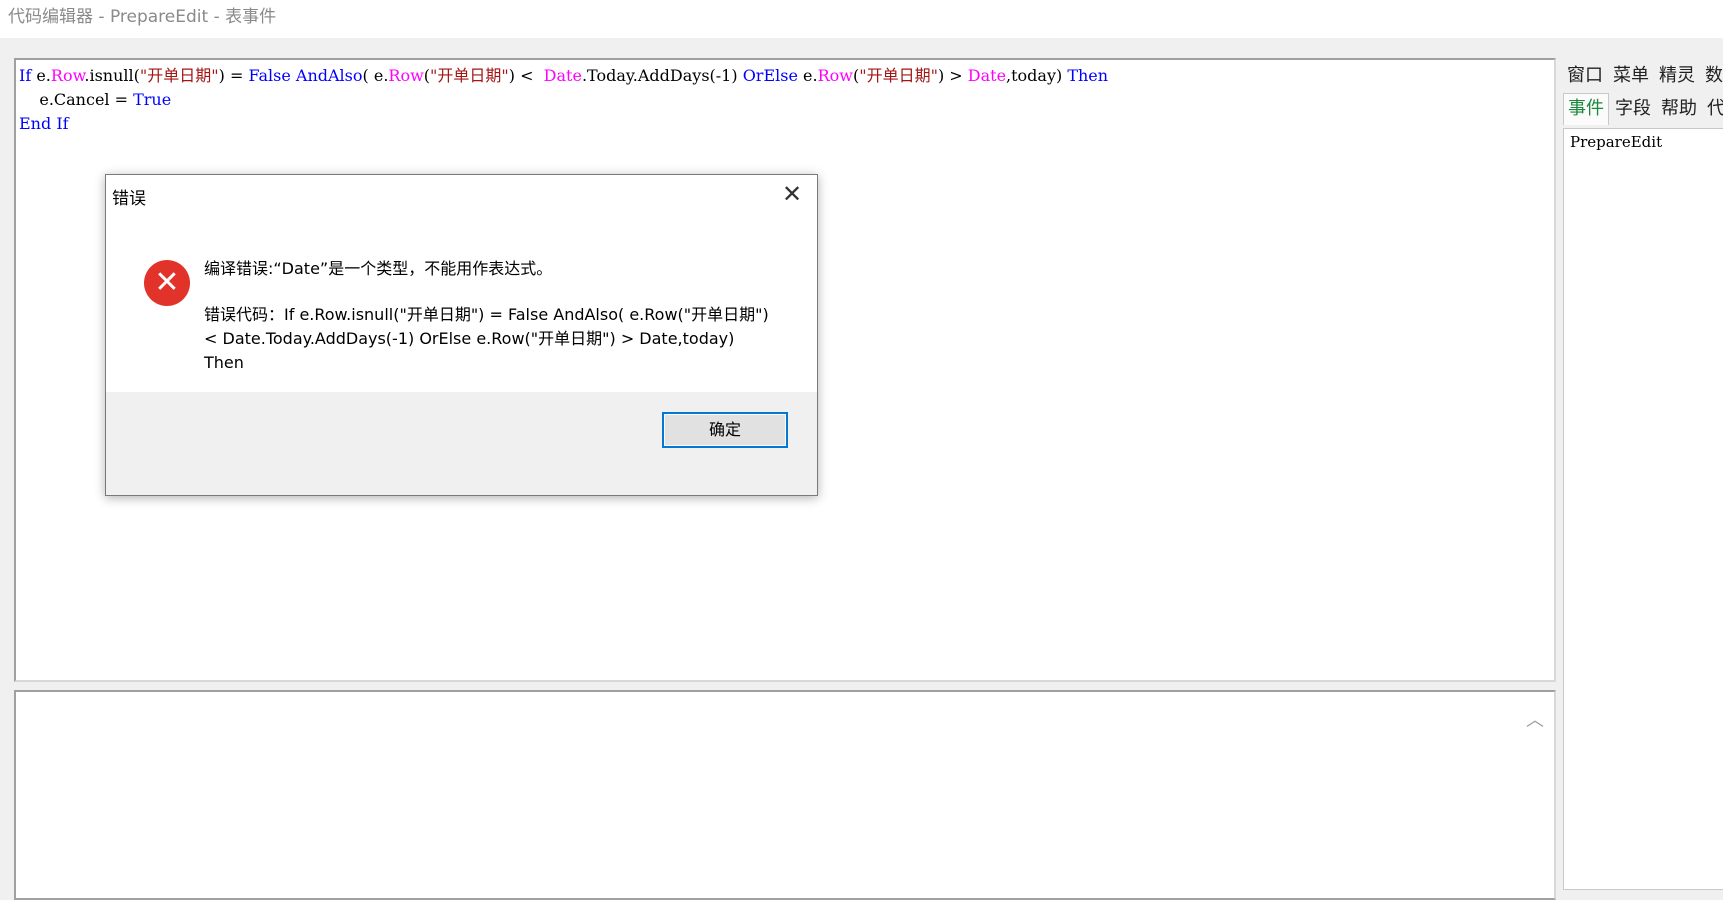 This screenshot has height=900, width=1723. What do you see at coordinates (1712, 76) in the screenshot?
I see `tab-data: 数` at bounding box center [1712, 76].